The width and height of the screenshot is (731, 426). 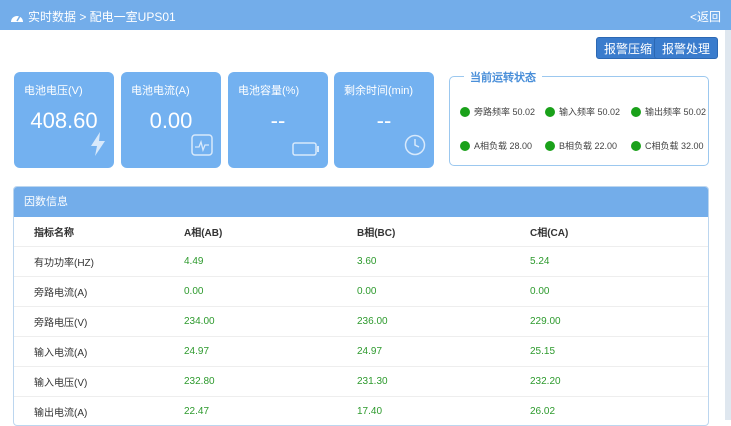 I want to click on column-header: A相(AB), so click(x=270, y=232).